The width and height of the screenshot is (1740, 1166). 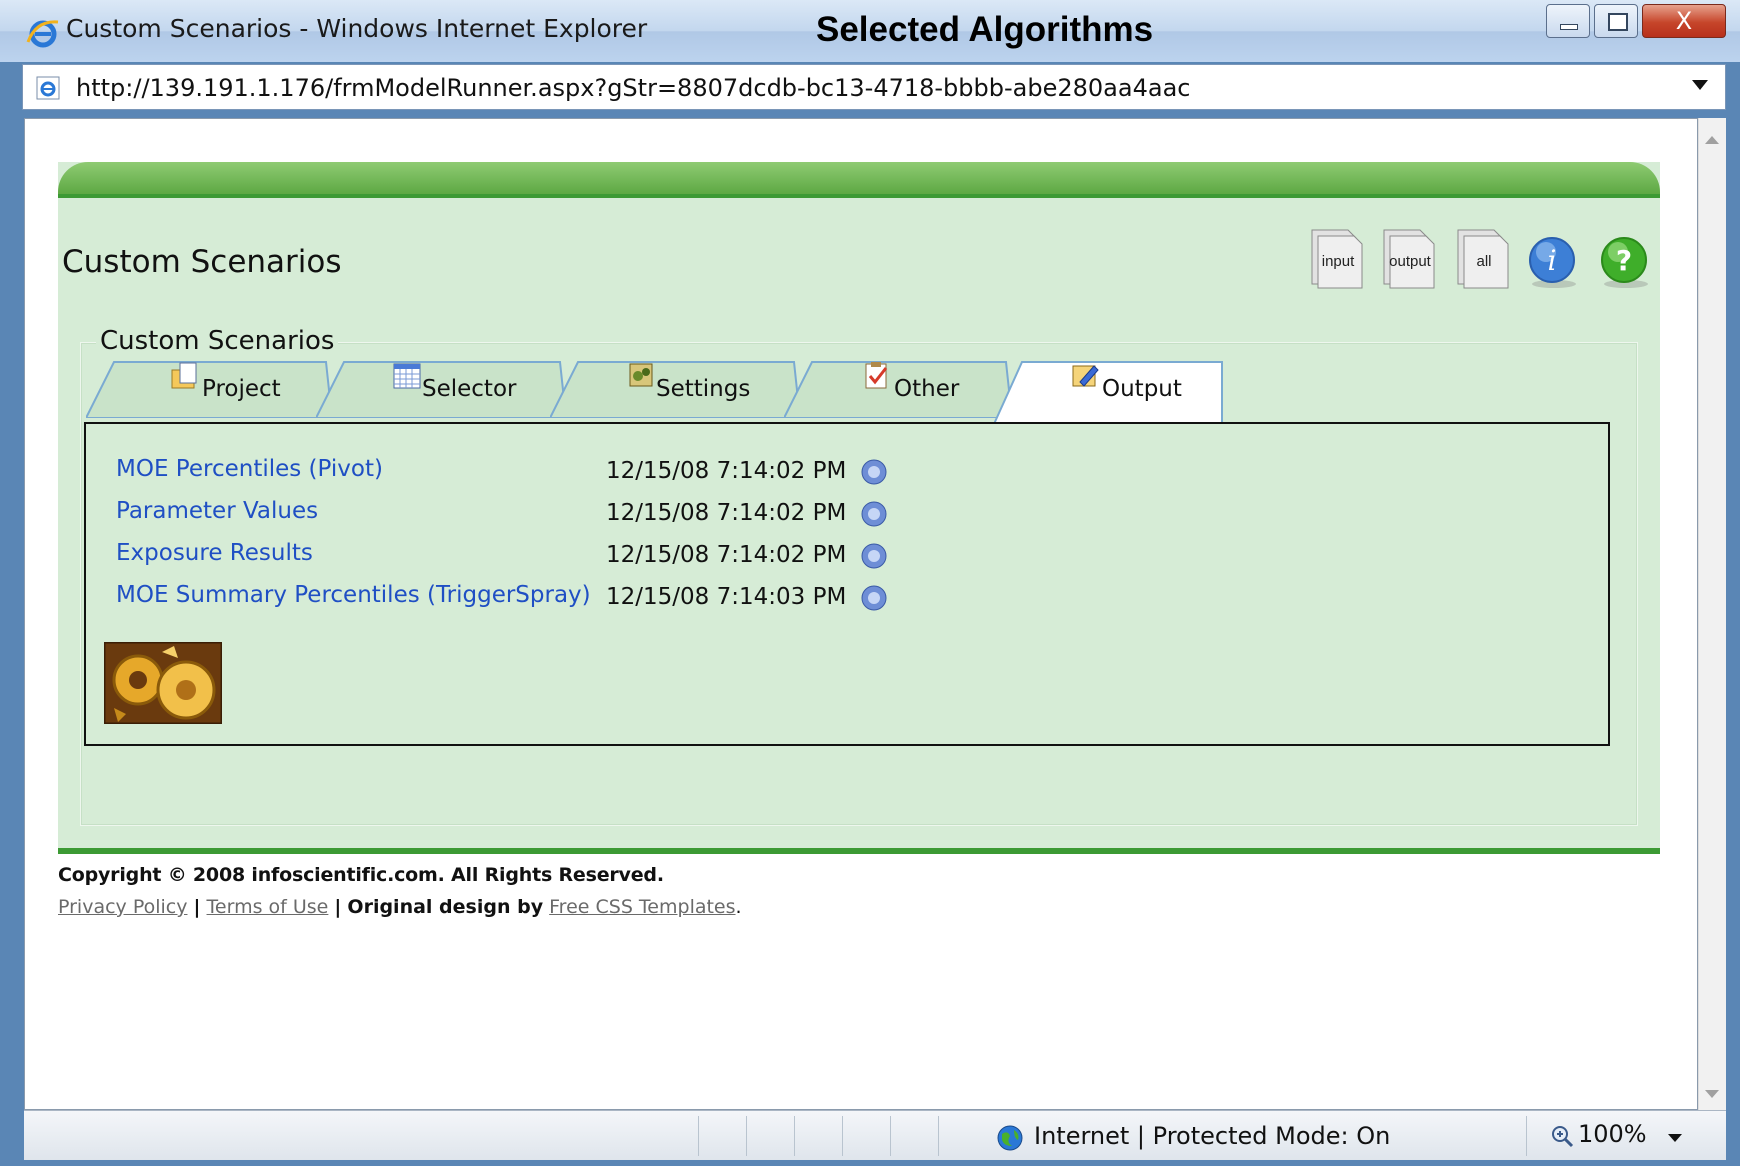 I want to click on help-icon: ?, so click(x=1626, y=262).